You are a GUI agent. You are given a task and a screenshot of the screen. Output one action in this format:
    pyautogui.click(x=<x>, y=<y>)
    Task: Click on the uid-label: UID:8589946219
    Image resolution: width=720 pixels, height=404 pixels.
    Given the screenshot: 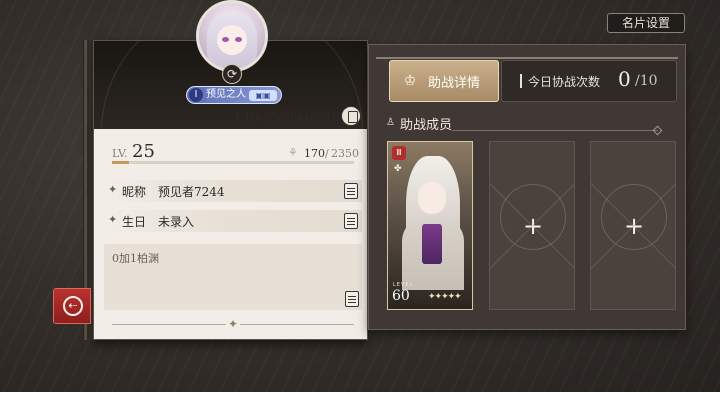 What is the action you would take?
    pyautogui.click(x=287, y=117)
    